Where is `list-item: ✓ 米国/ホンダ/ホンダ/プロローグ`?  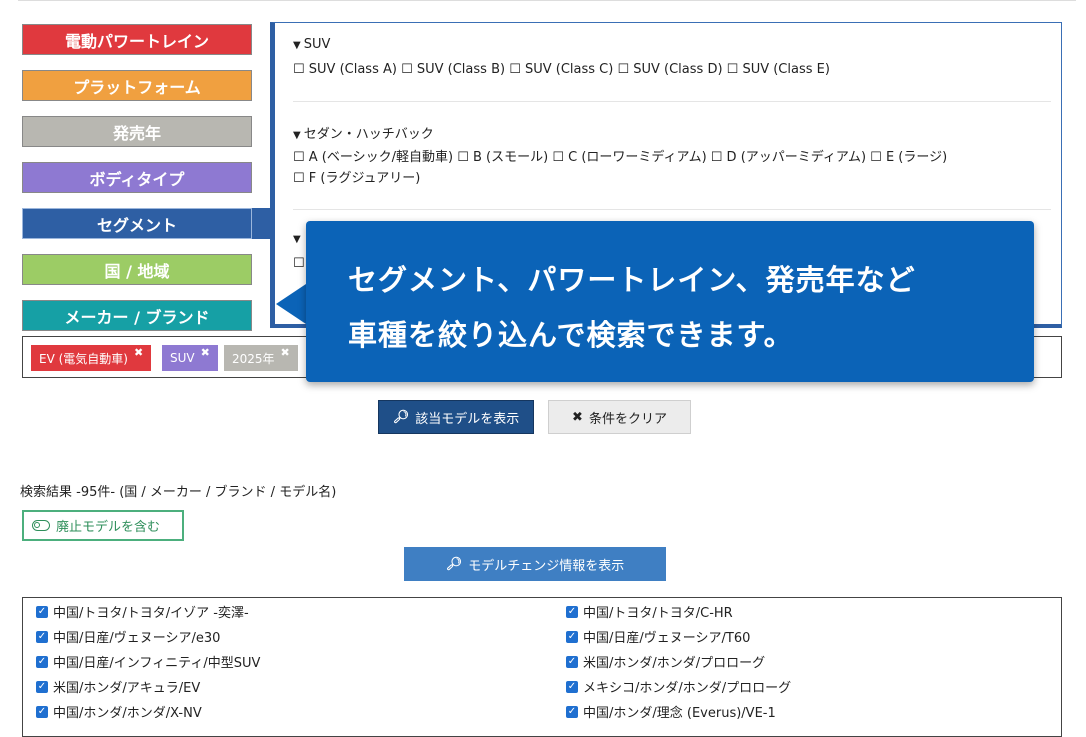
list-item: ✓ 米国/ホンダ/ホンダ/プロローグ is located at coordinates (665, 661).